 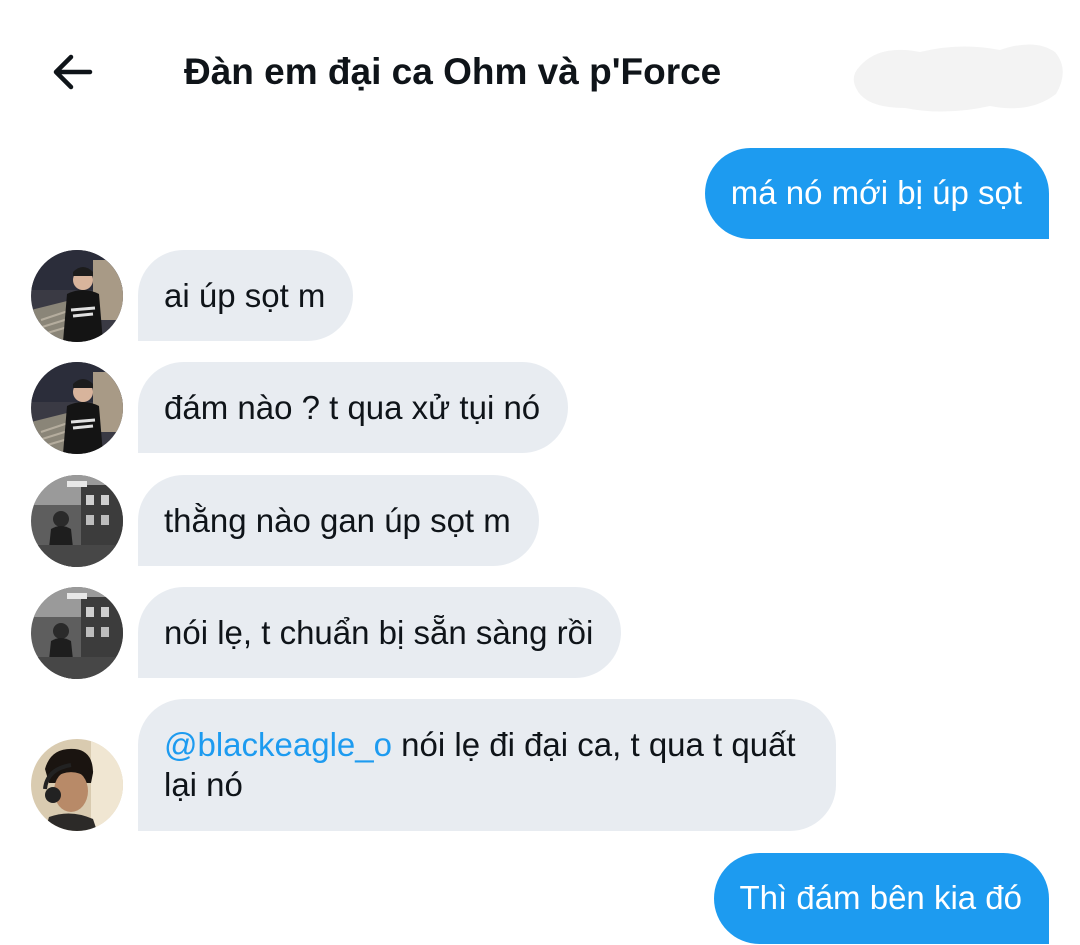 I want to click on conversation-header: Đàn em đại ca Ohm và p'Force, so click(x=540, y=70).